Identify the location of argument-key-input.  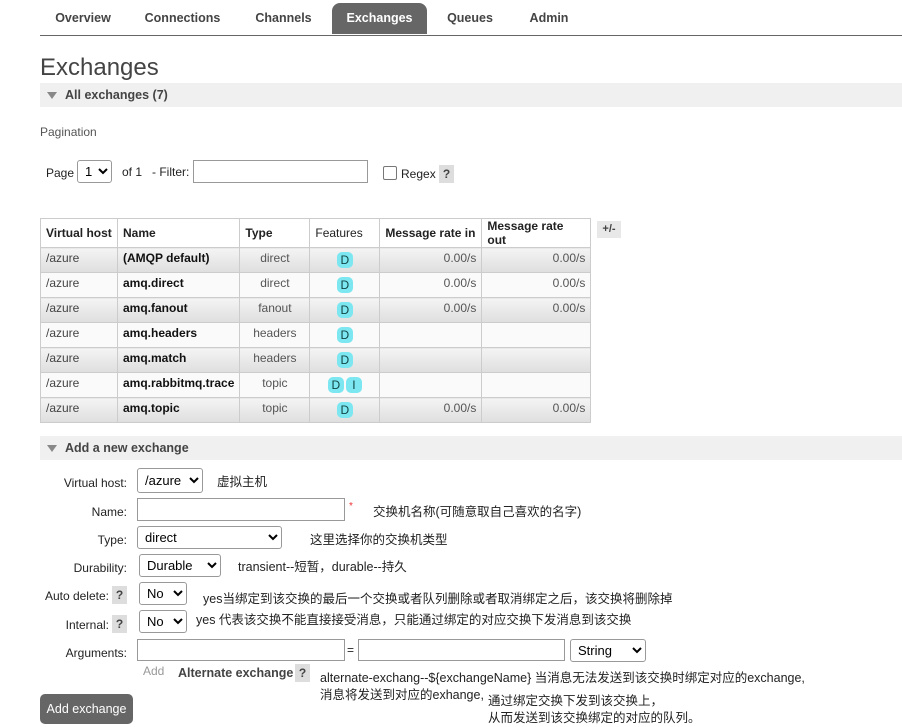
(241, 650).